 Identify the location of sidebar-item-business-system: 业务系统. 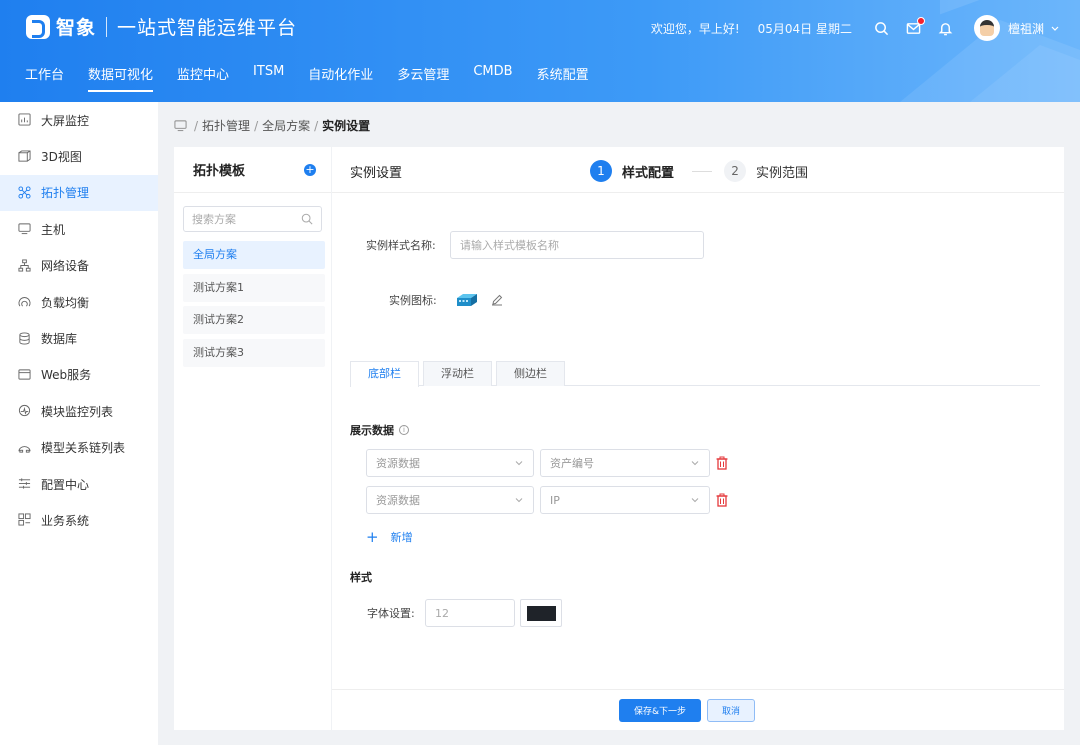
(79, 520).